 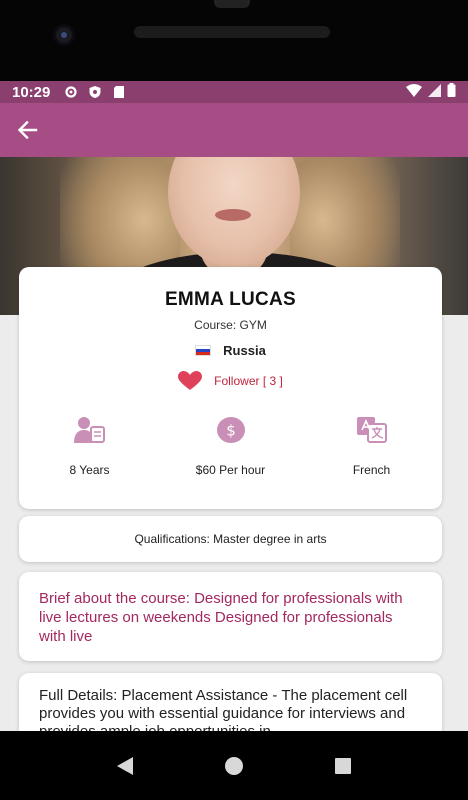 What do you see at coordinates (371, 470) in the screenshot?
I see `language-label: French` at bounding box center [371, 470].